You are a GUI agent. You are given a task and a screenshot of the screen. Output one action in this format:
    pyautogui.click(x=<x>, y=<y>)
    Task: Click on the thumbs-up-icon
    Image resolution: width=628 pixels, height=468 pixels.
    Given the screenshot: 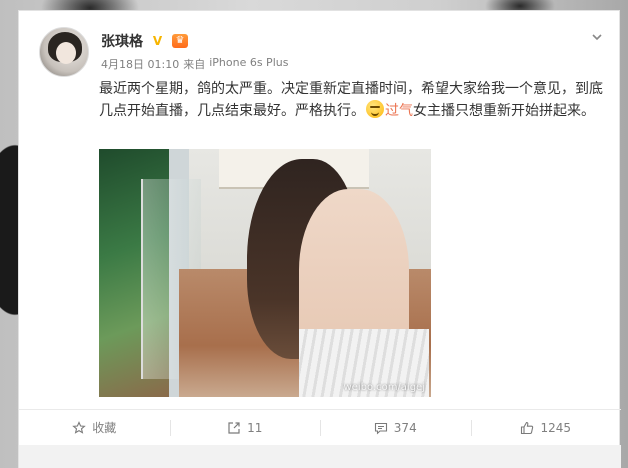 What is the action you would take?
    pyautogui.click(x=527, y=427)
    